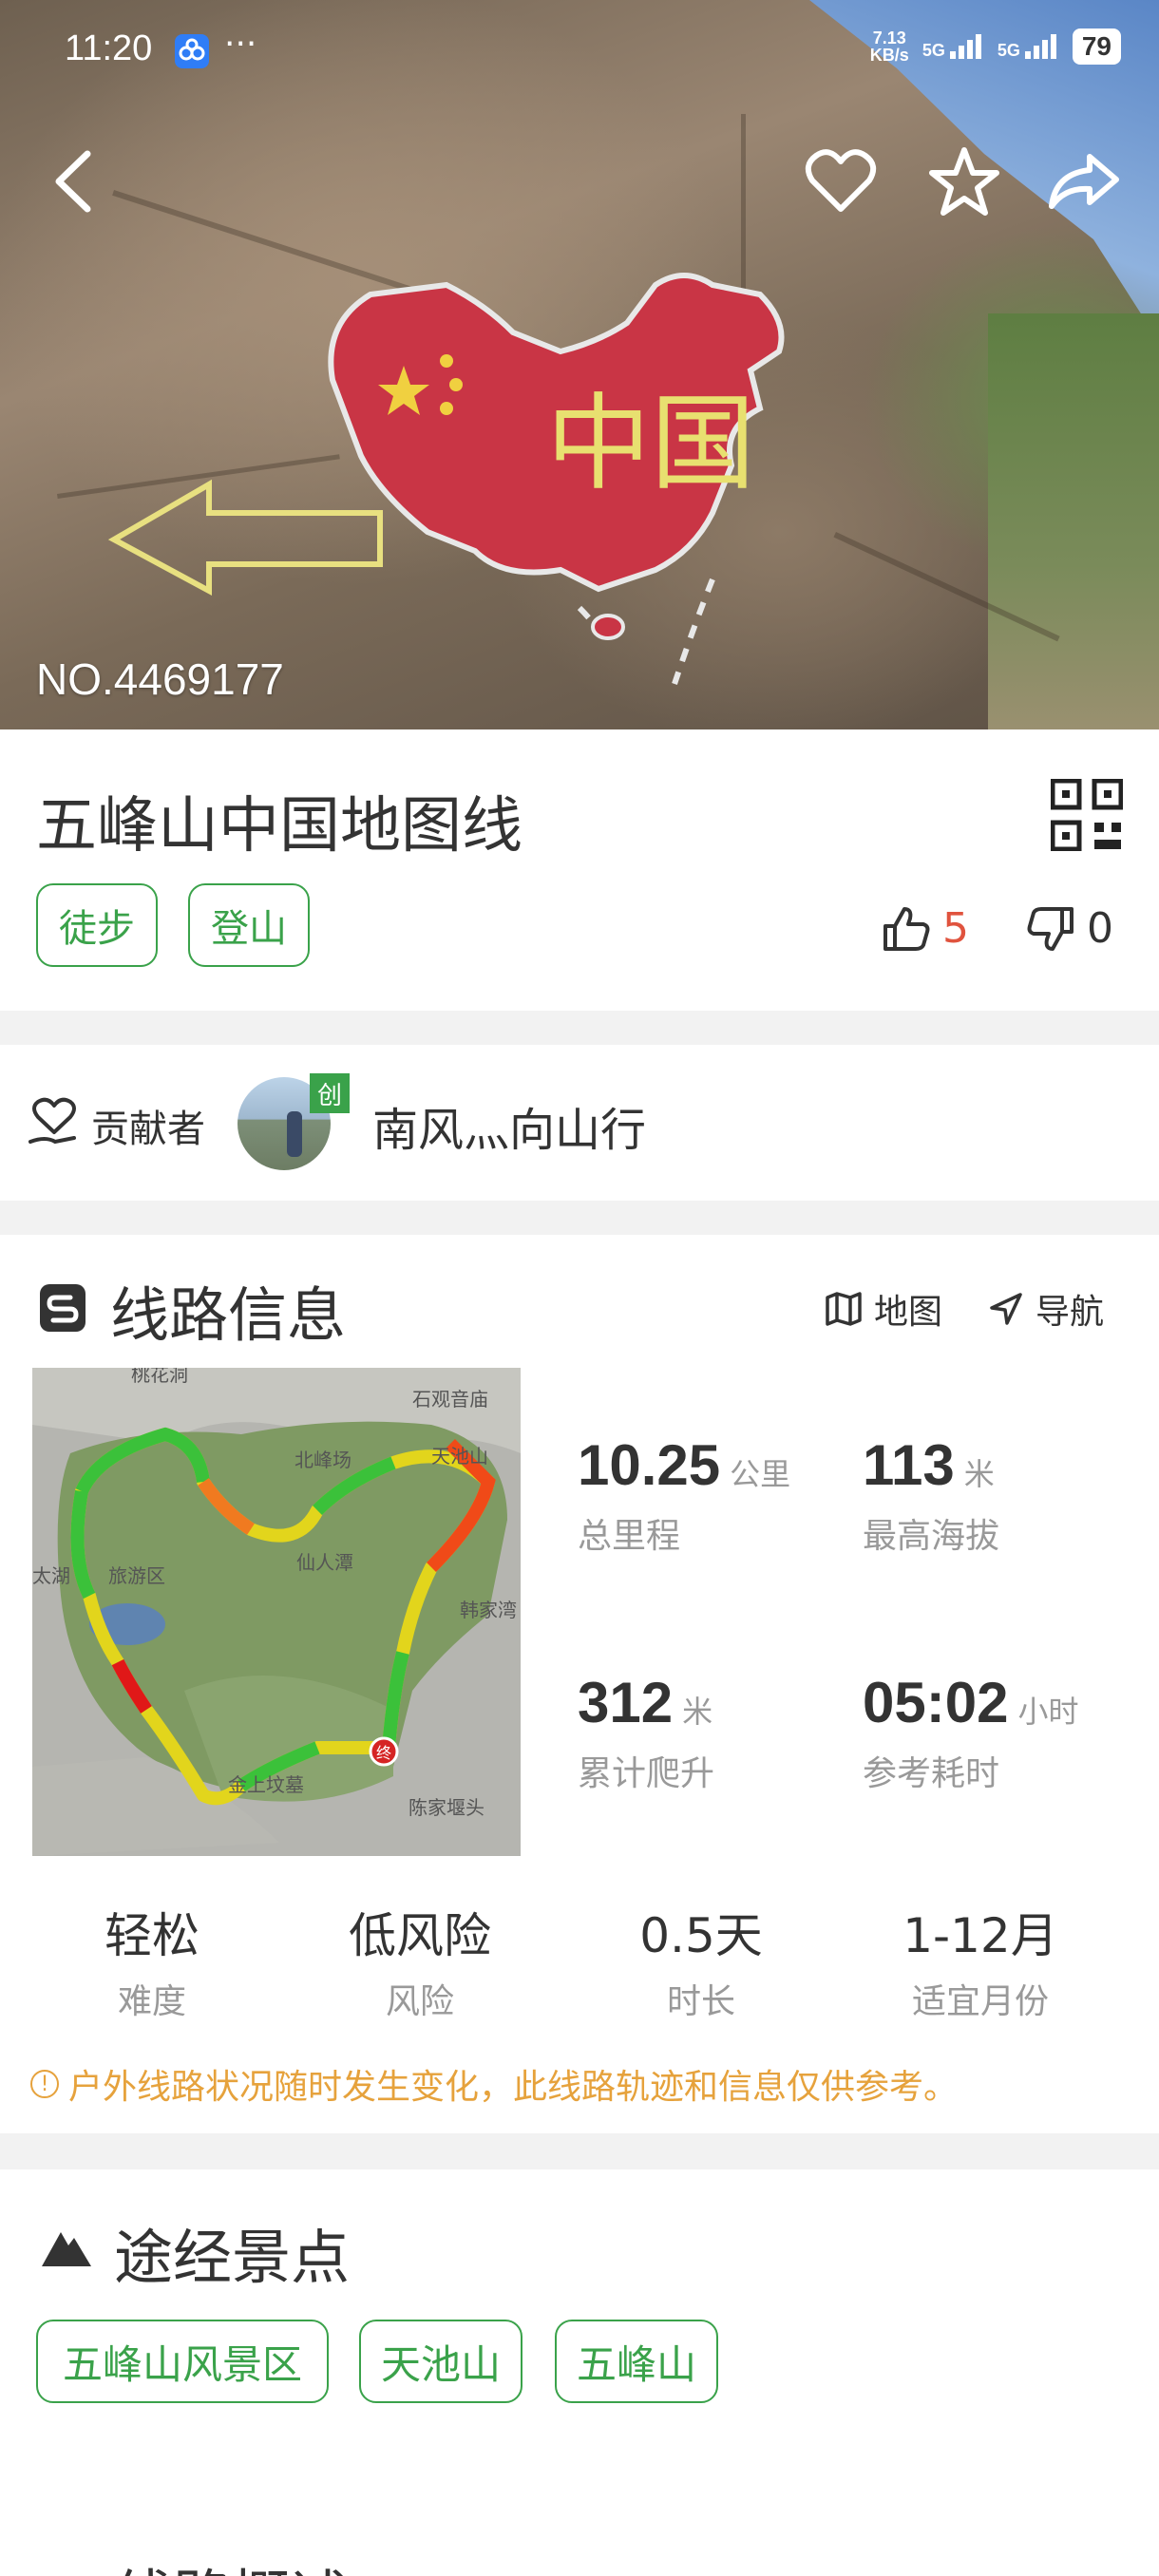 Image resolution: width=1159 pixels, height=2576 pixels. I want to click on stat-ascent-label: 累计爬升, so click(646, 1773).